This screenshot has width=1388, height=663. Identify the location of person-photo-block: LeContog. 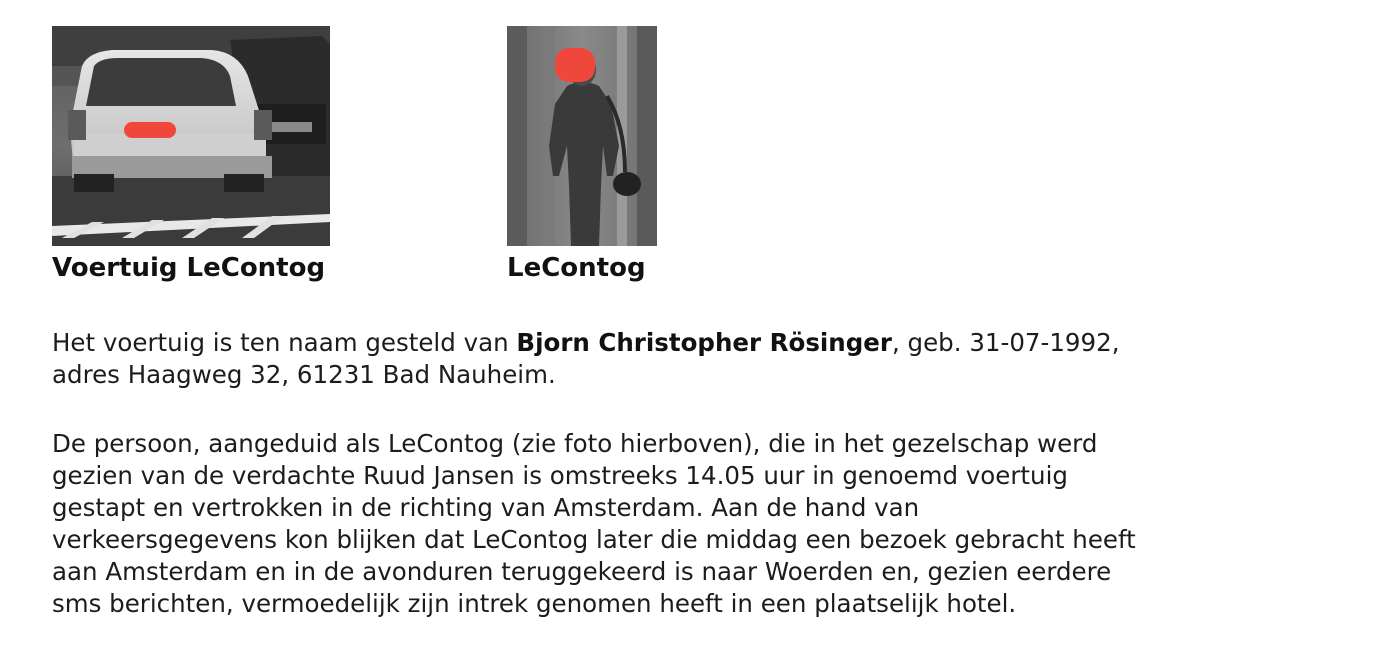
(582, 155).